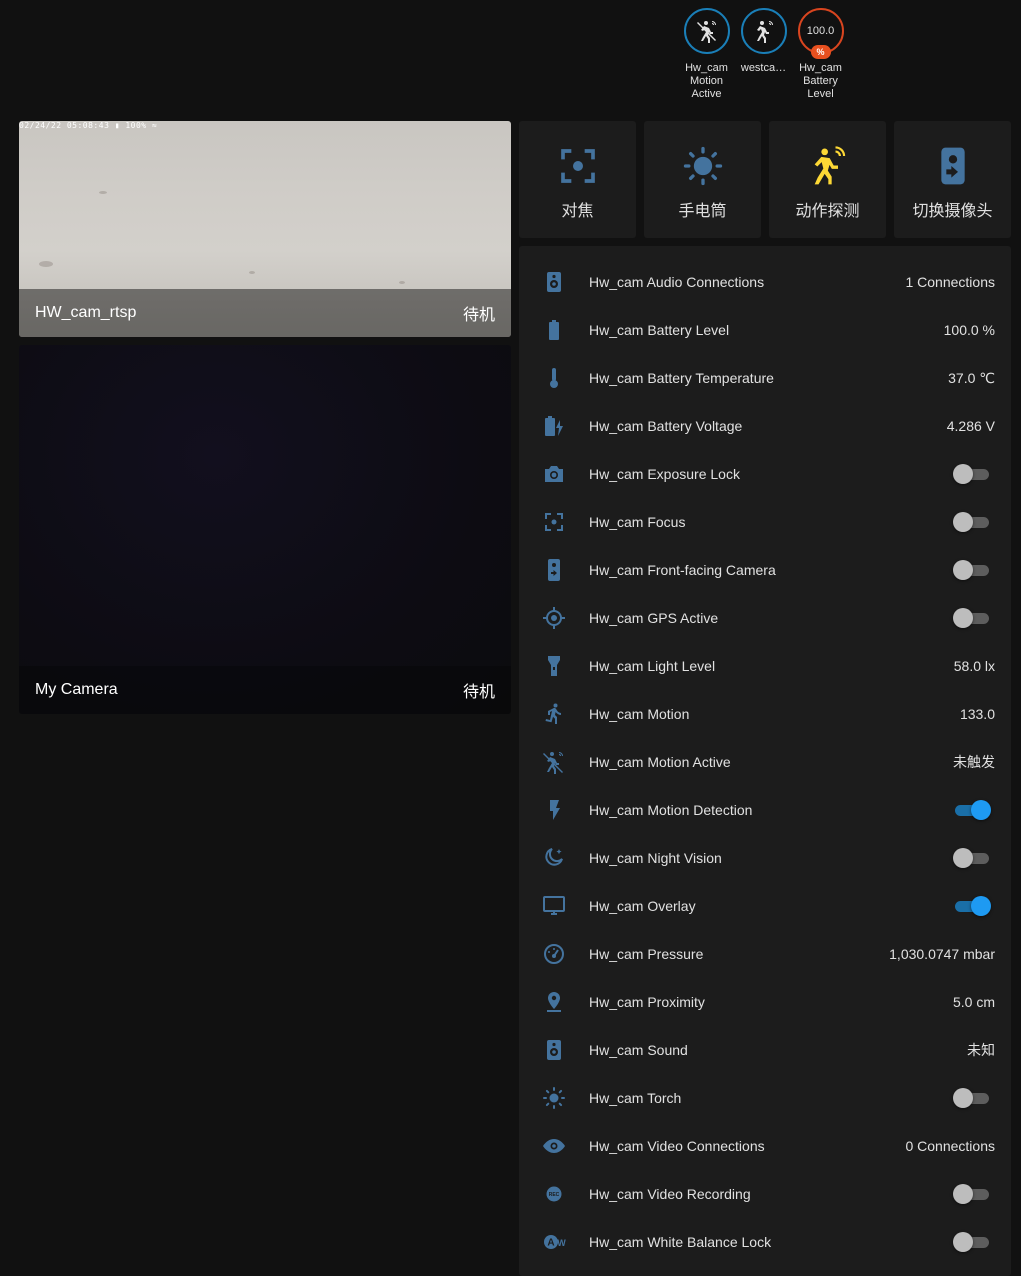 This screenshot has height=1276, width=1021. I want to click on entity-state: 100.0 %, so click(969, 330).